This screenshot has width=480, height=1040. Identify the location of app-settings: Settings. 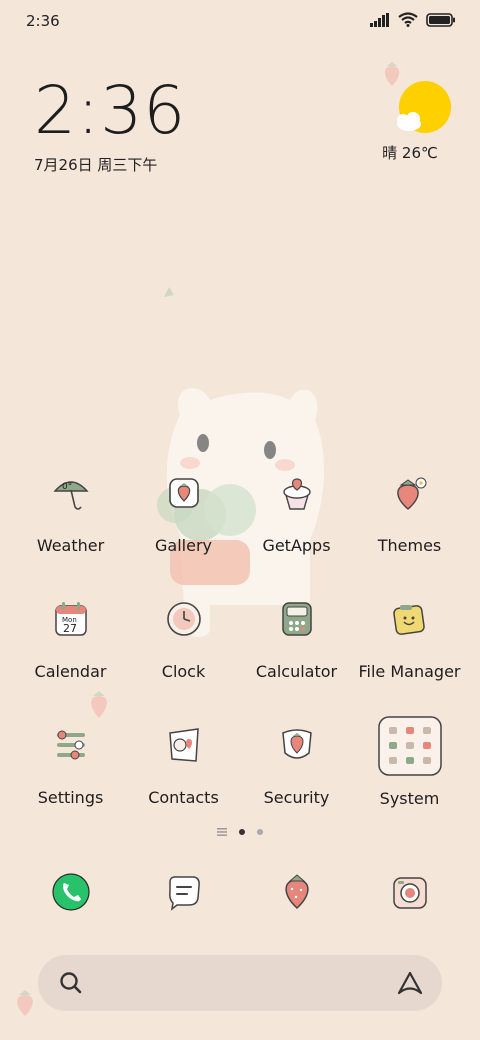
(70, 764).